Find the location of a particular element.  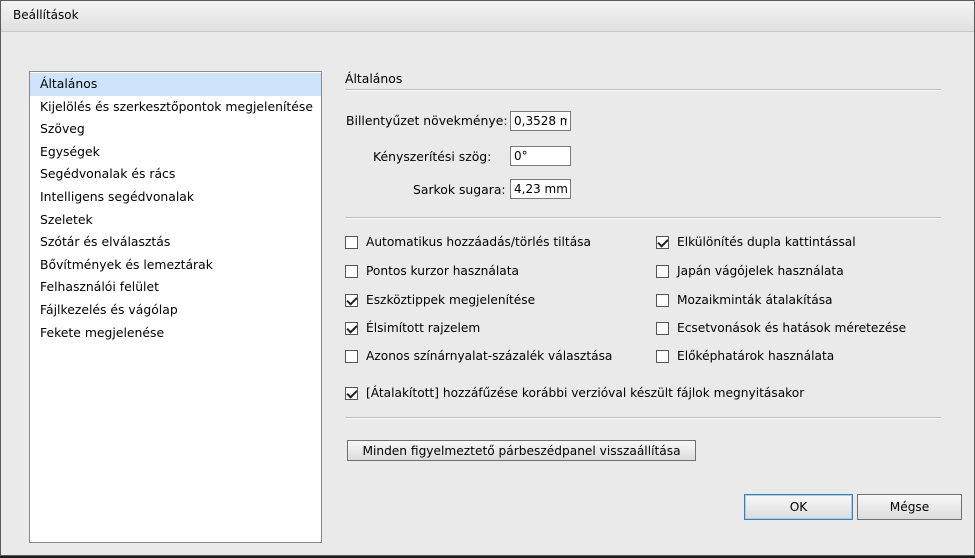

option-label: Eszköztippek megjelenítése is located at coordinates (451, 300).